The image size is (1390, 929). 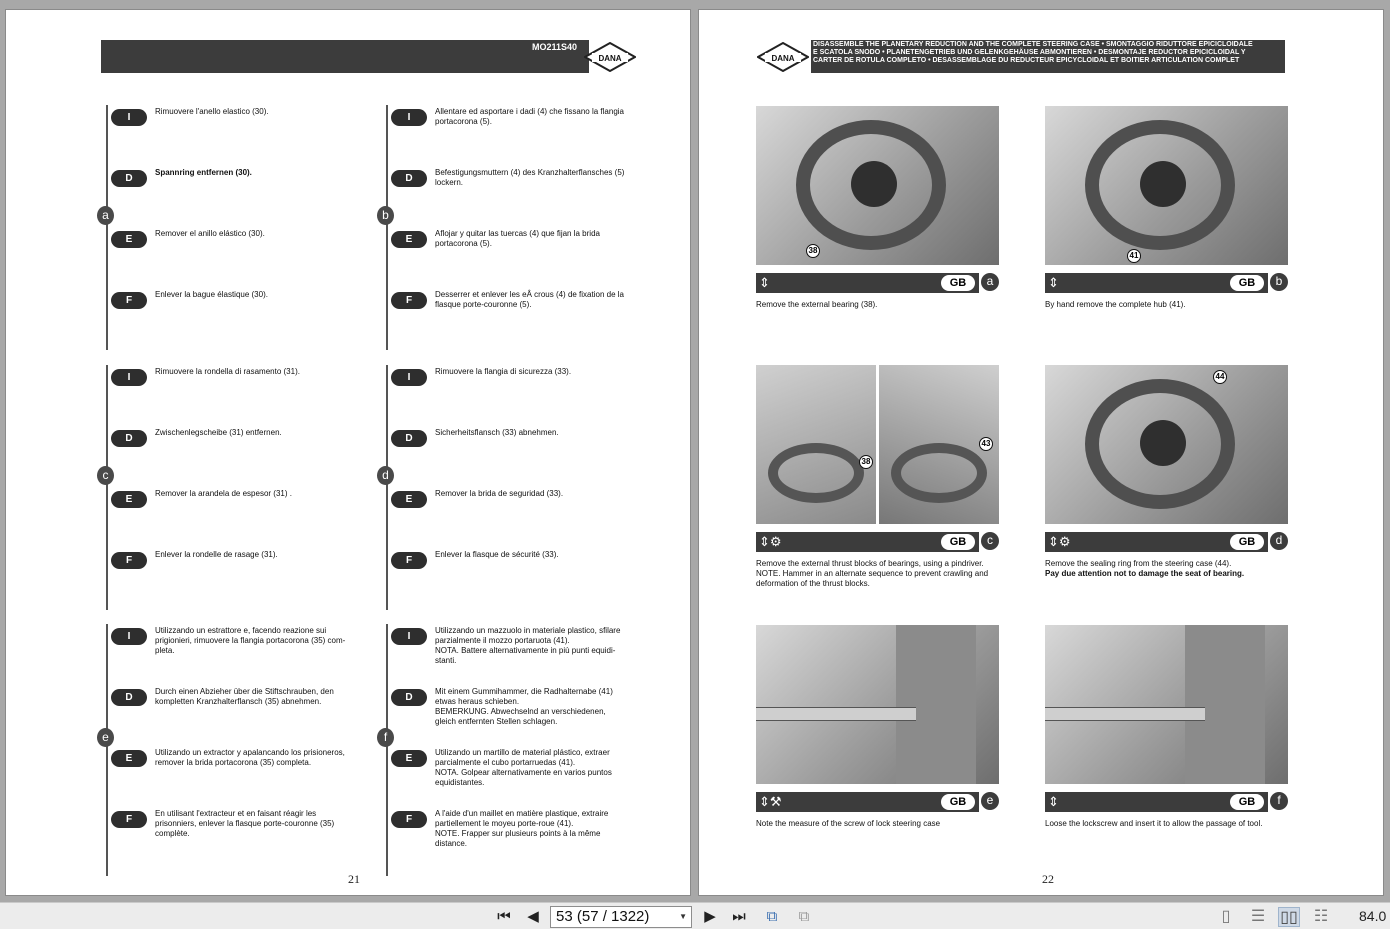 I want to click on dana-logo: DANA, so click(x=783, y=57).